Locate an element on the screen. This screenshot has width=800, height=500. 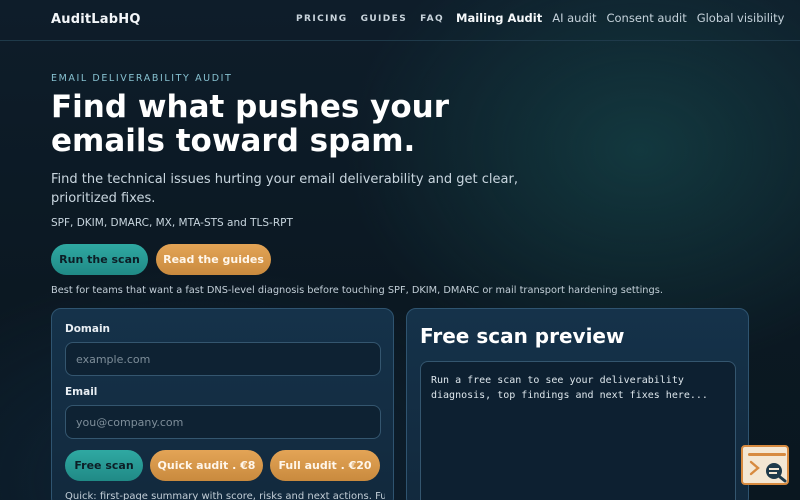
nav-faq: FAQ is located at coordinates (432, 19).